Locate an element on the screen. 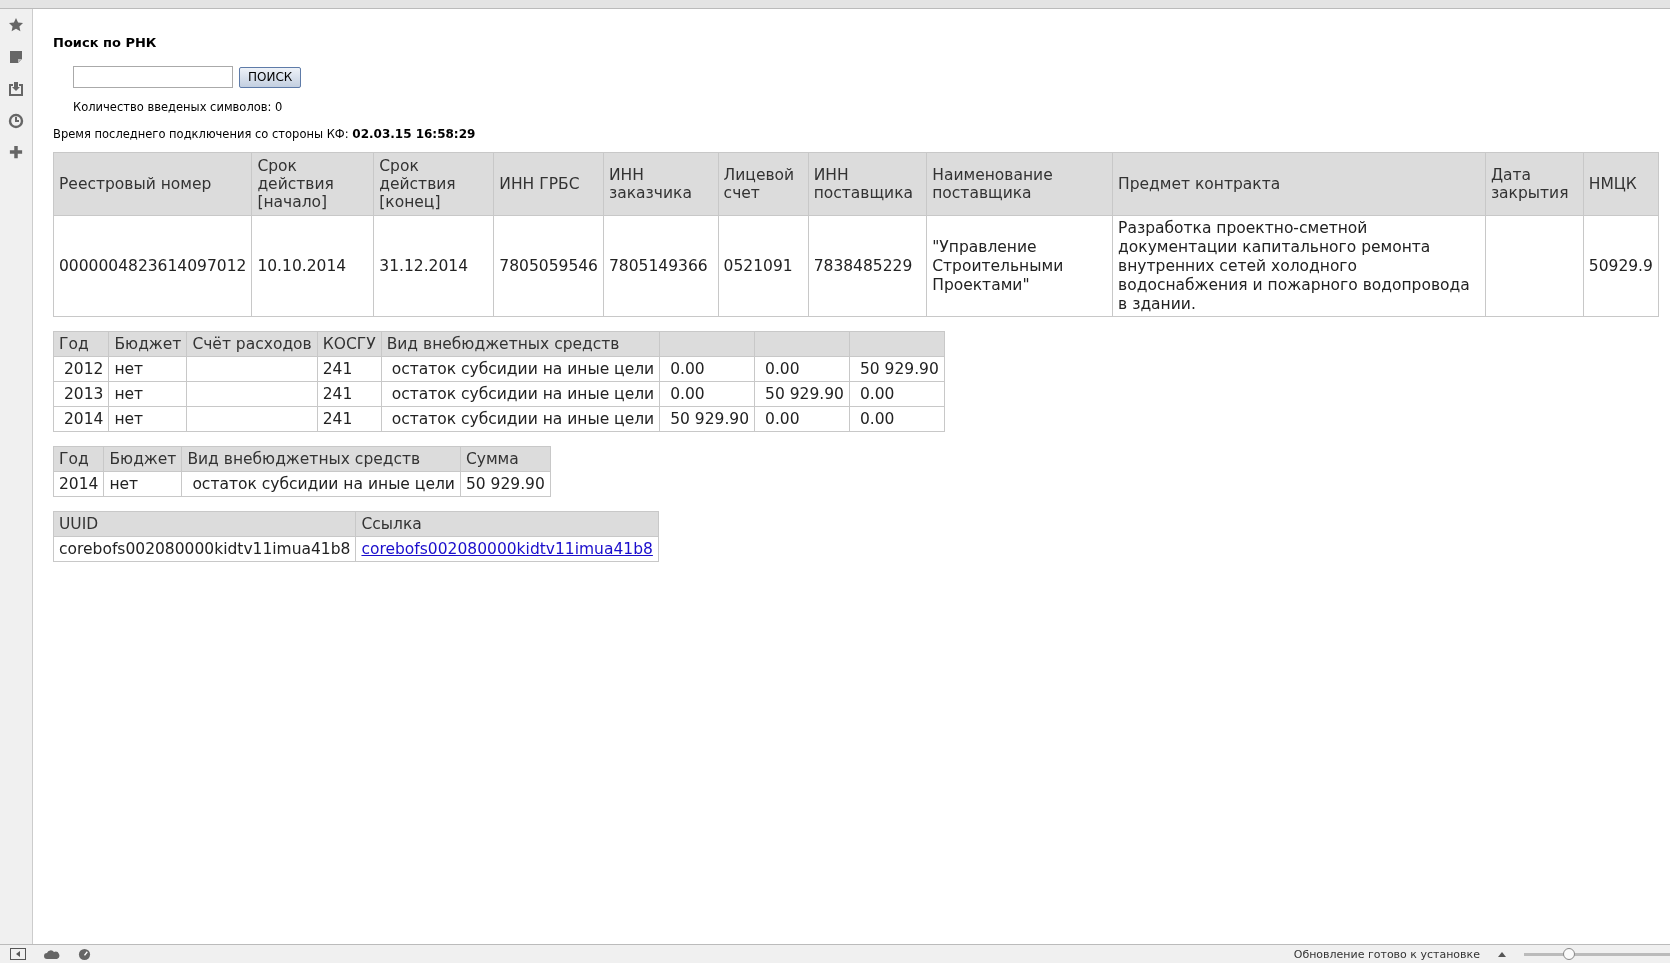 The image size is (1670, 963). table-cell: corebofs002080000kidtv11imua41b8 is located at coordinates (204, 549).